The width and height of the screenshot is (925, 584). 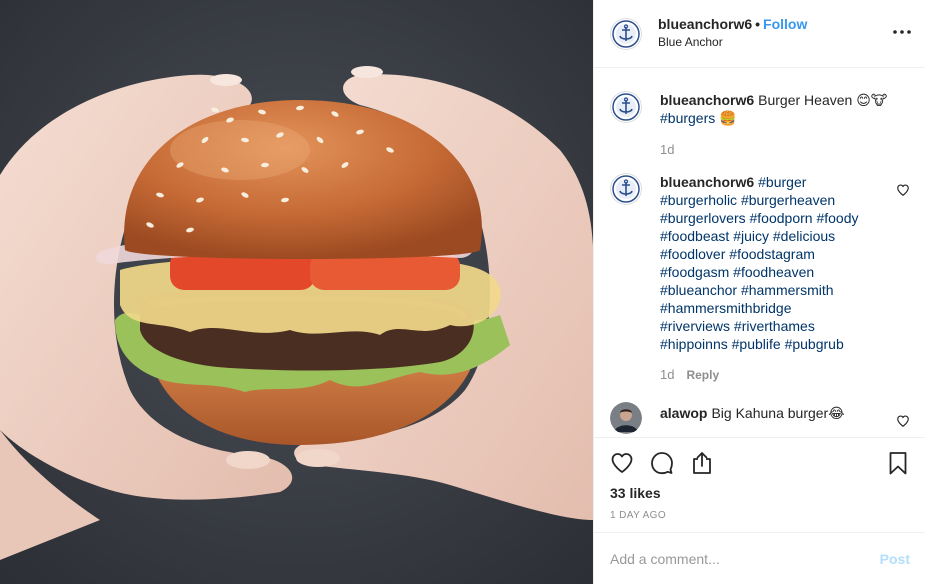 What do you see at coordinates (694, 272) in the screenshot?
I see `hashtag: #foodgasm` at bounding box center [694, 272].